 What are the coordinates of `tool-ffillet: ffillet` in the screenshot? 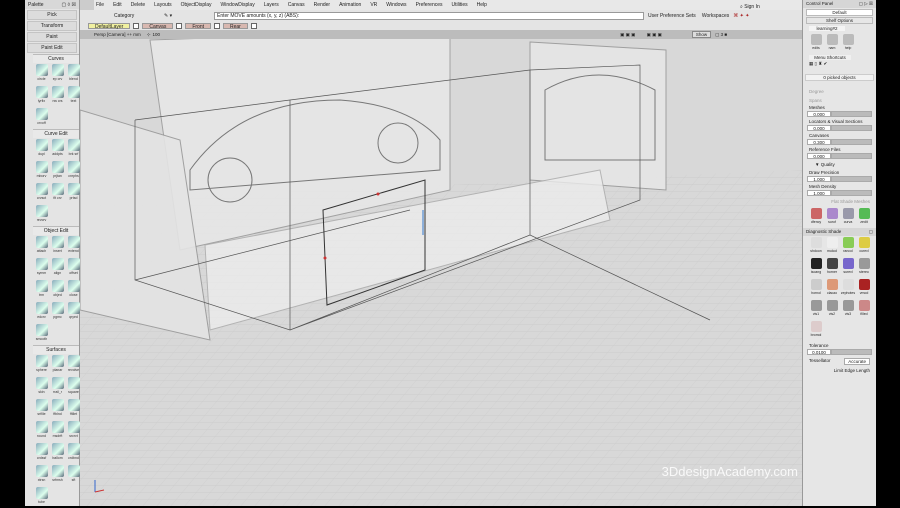 It's located at (73, 409).